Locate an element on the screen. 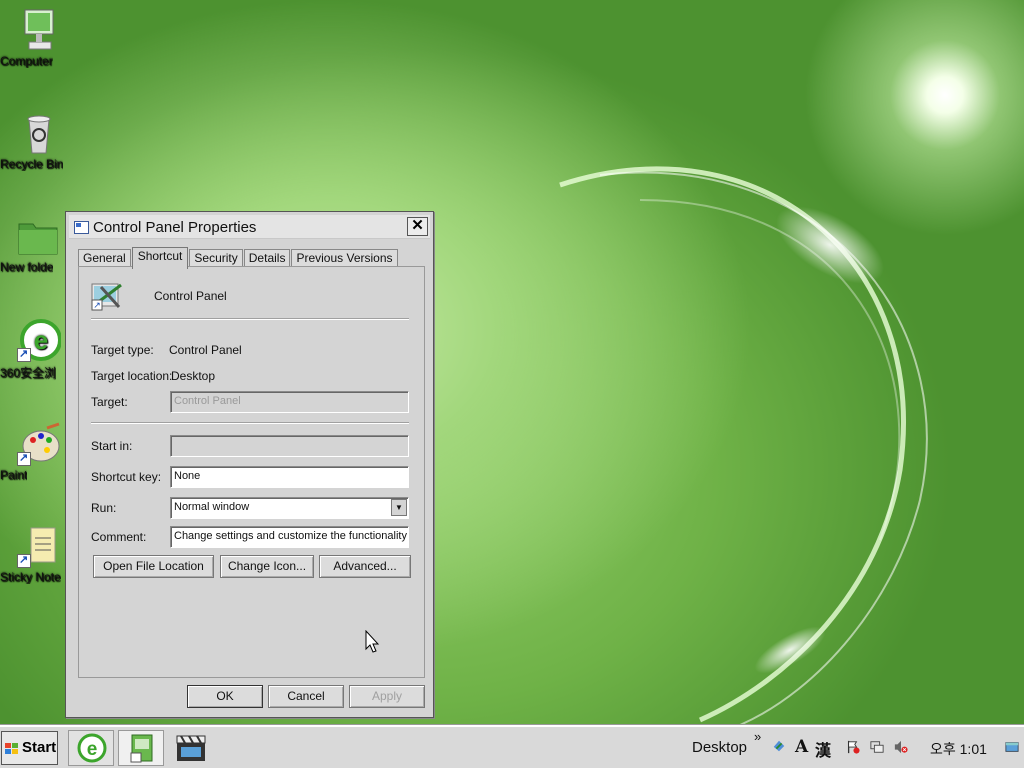 This screenshot has height=768, width=1024. dialog-title: Control Panel Properties is located at coordinates (175, 227).